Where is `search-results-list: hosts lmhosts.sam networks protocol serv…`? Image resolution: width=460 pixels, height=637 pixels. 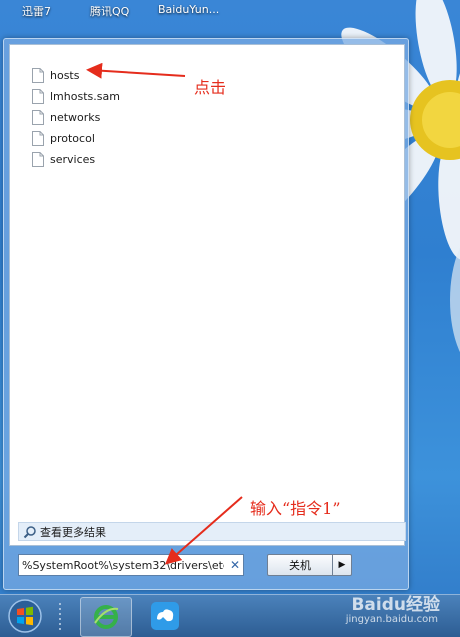 search-results-list: hosts lmhosts.sam networks protocol serv… is located at coordinates (76, 117).